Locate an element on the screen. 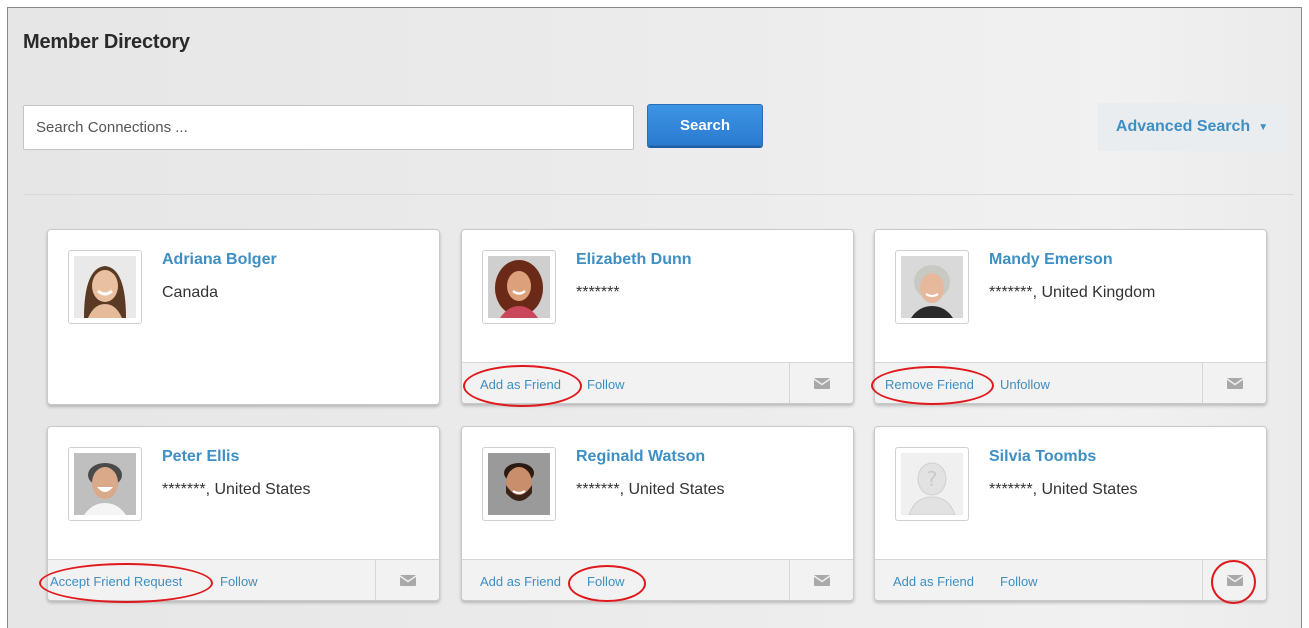  remove-friend-link: Remove Friend is located at coordinates (929, 384).